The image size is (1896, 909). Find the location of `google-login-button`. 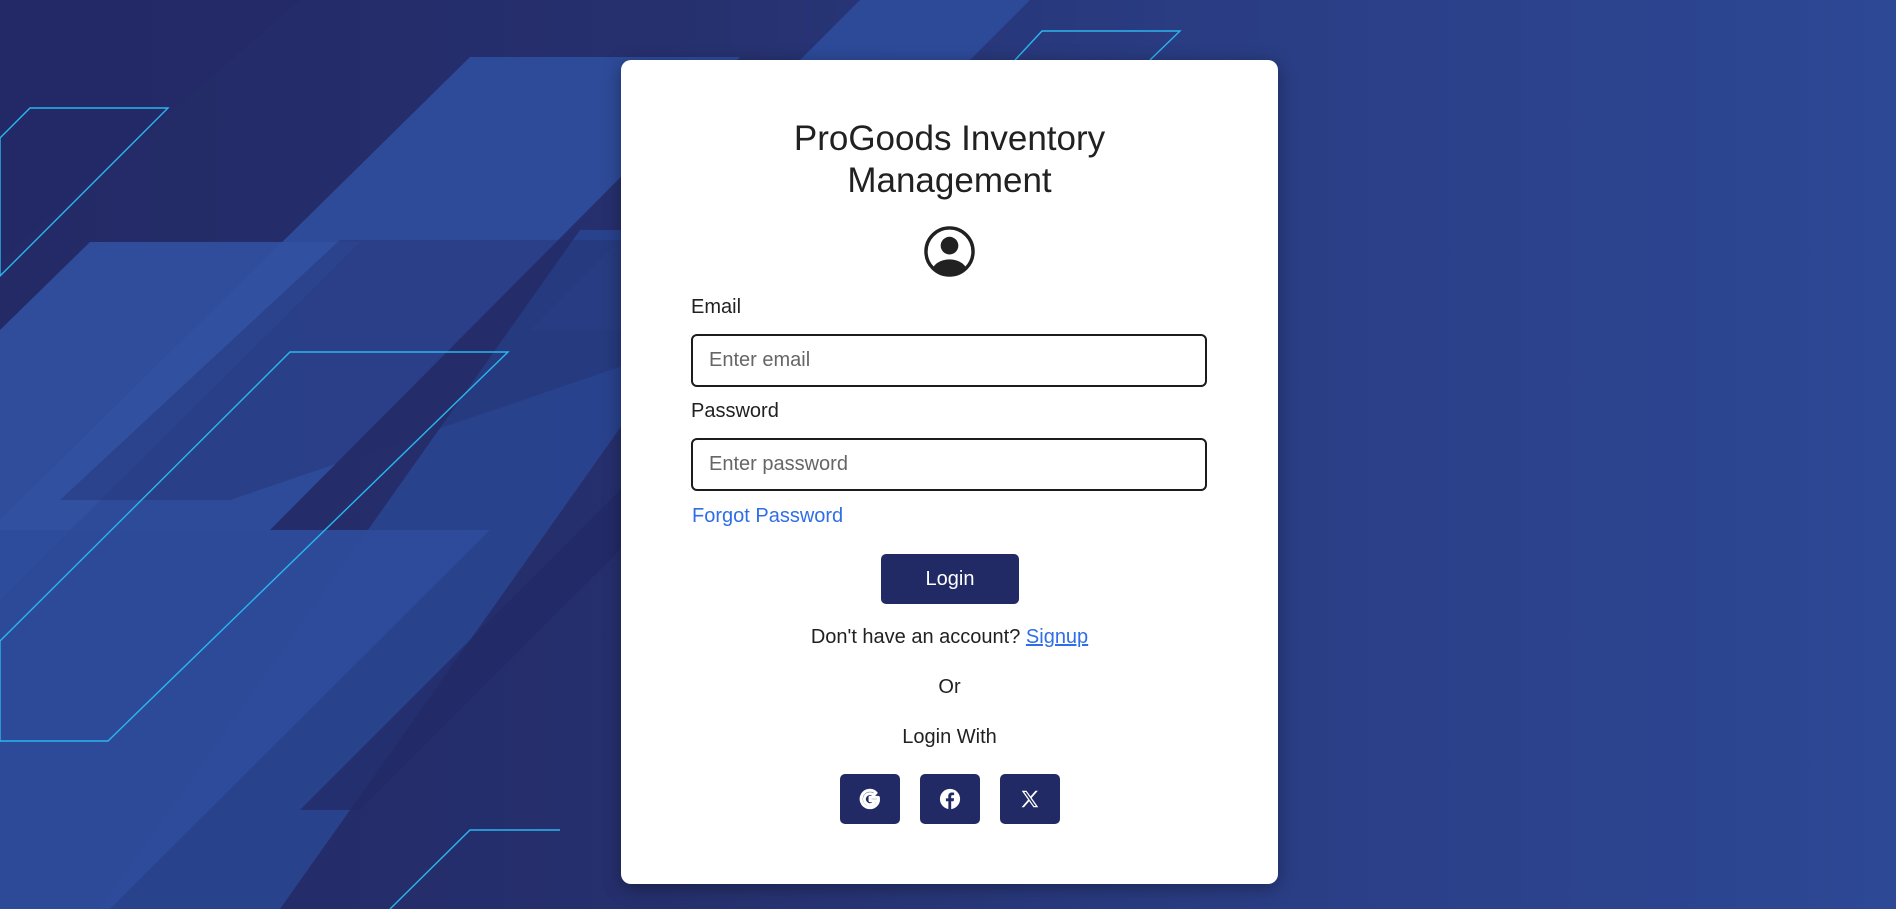

google-login-button is located at coordinates (870, 799).